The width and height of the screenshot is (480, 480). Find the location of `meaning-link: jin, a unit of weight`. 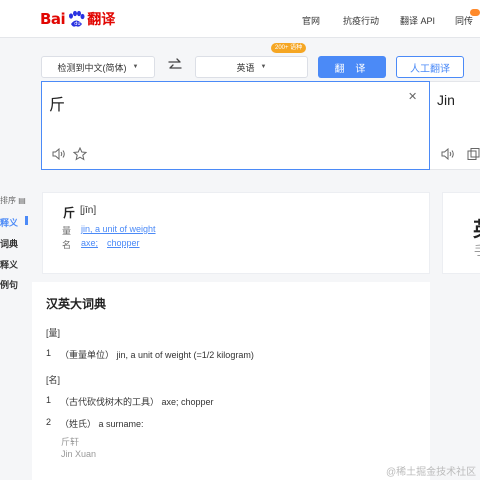

meaning-link: jin, a unit of weight is located at coordinates (118, 229).